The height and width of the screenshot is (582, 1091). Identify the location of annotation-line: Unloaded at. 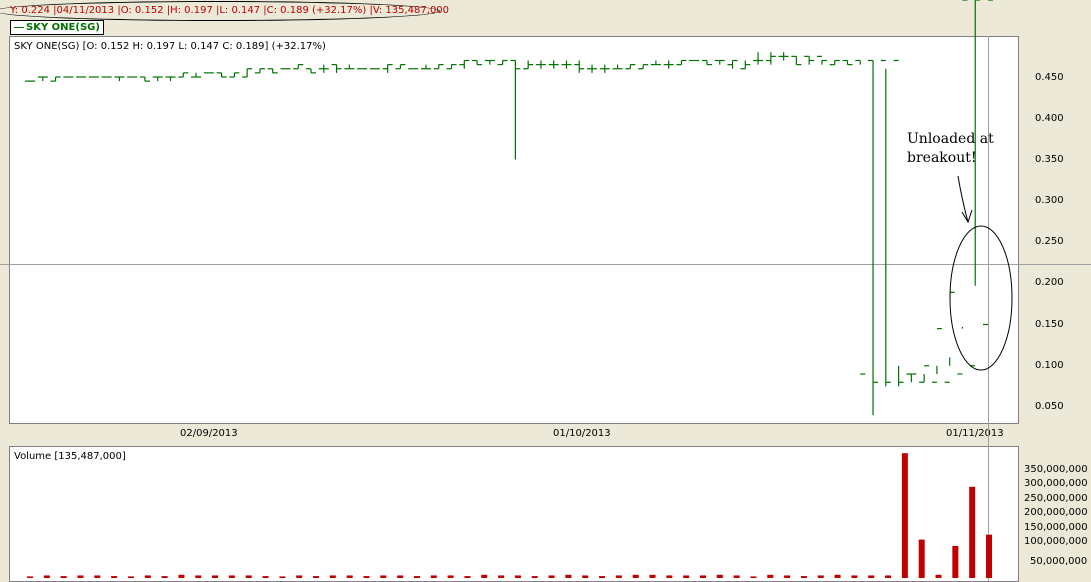
(950, 139).